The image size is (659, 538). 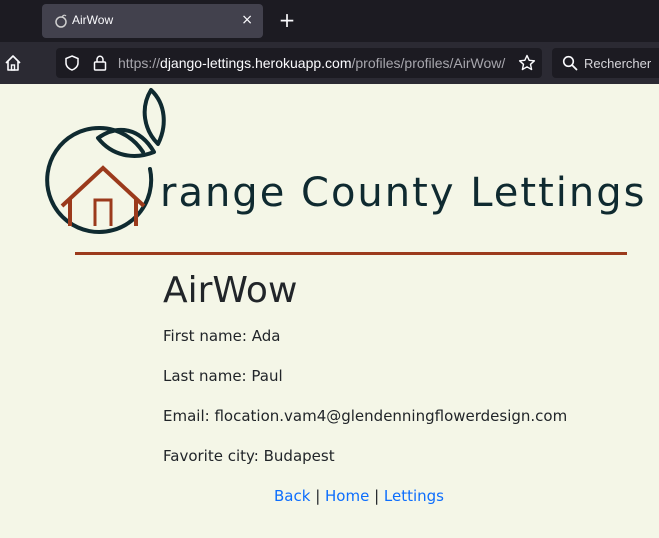 I want to click on search-icon, so click(x=570, y=63).